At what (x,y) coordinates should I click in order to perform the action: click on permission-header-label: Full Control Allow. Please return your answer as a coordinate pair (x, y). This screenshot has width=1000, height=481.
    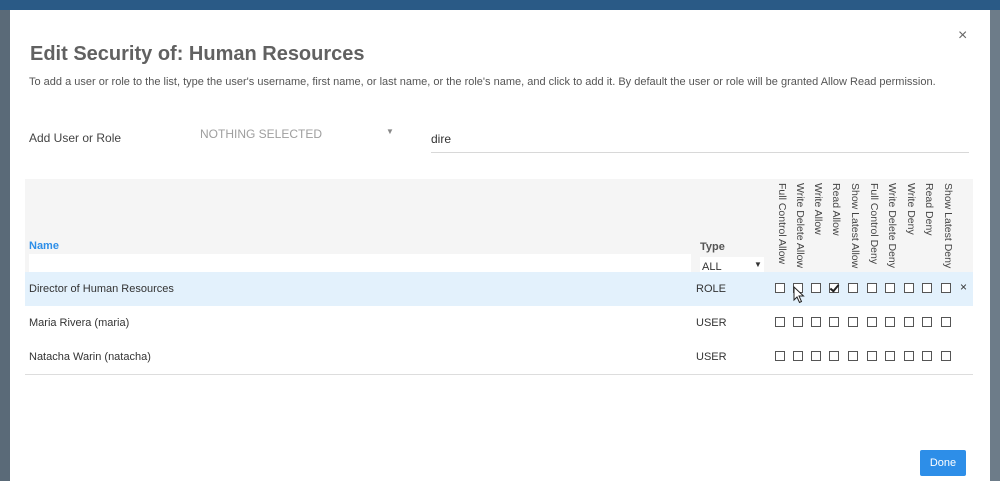
    Looking at the image, I should click on (782, 224).